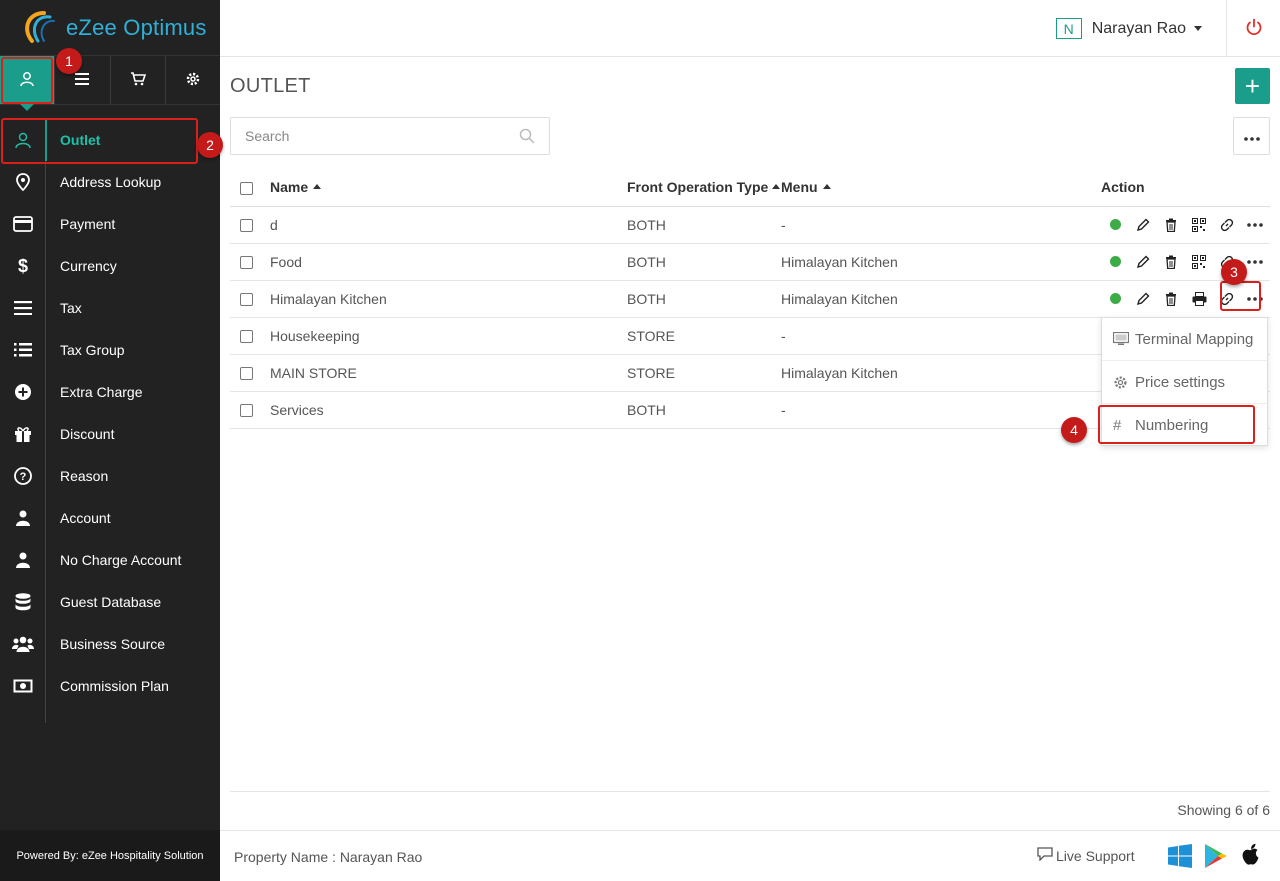 This screenshot has width=1280, height=881. What do you see at coordinates (1138, 28) in the screenshot?
I see `user-name: Narayan Rao` at bounding box center [1138, 28].